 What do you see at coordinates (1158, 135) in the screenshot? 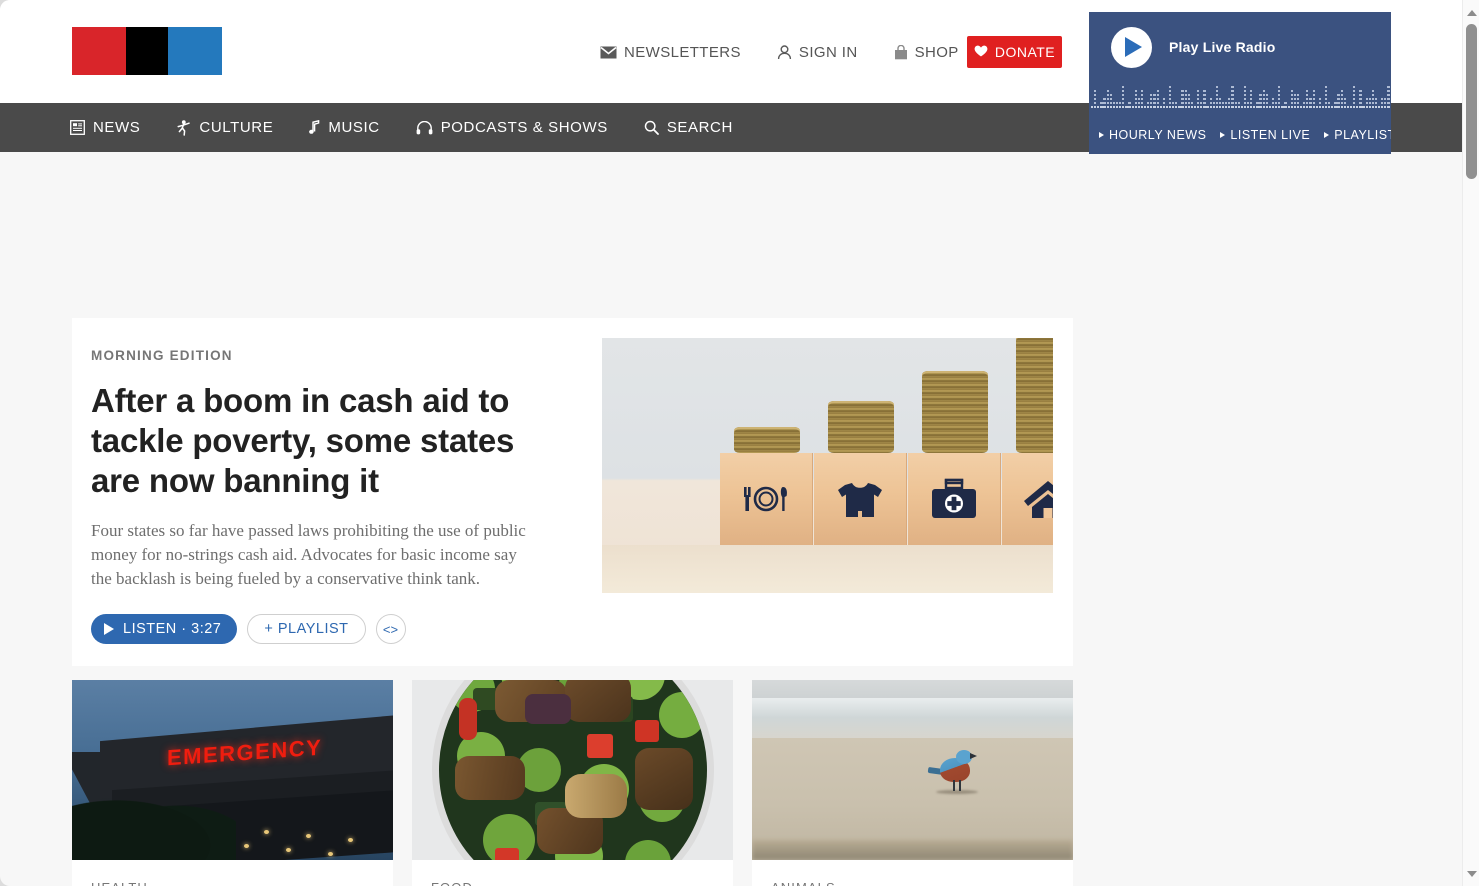
I see `radio-link-label: HOURLY NEWS` at bounding box center [1158, 135].